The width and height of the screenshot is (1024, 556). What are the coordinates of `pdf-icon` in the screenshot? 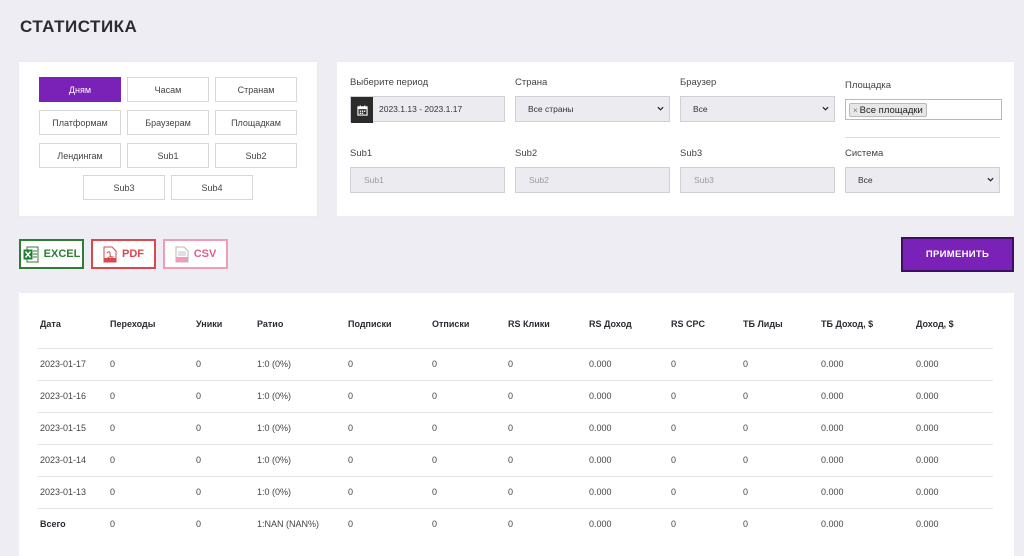 It's located at (110, 254).